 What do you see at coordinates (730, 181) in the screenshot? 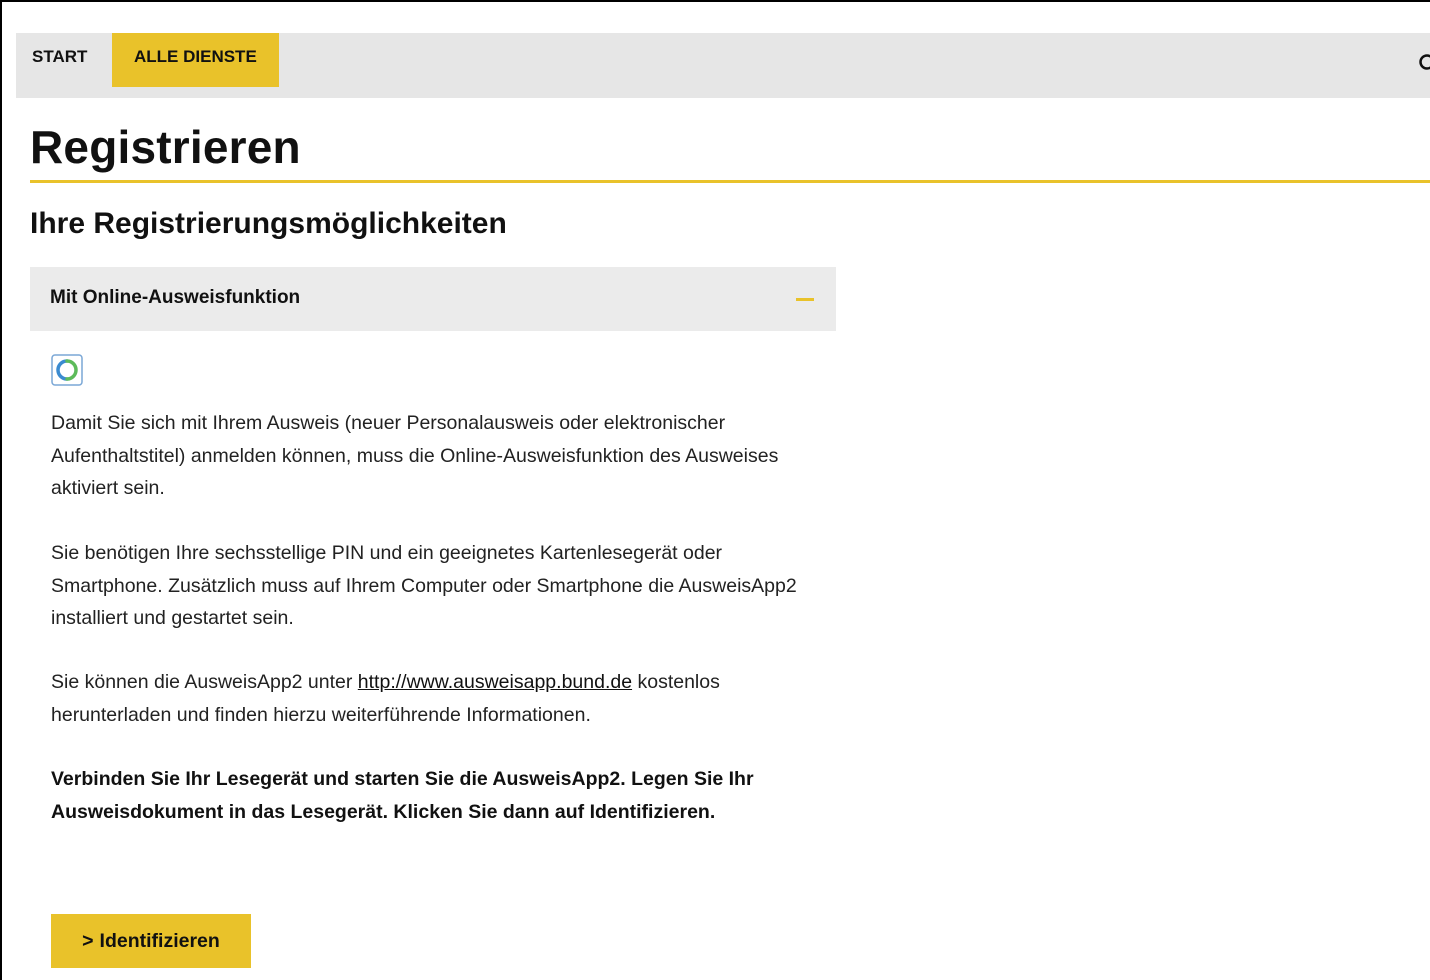
I see `title-divider` at bounding box center [730, 181].